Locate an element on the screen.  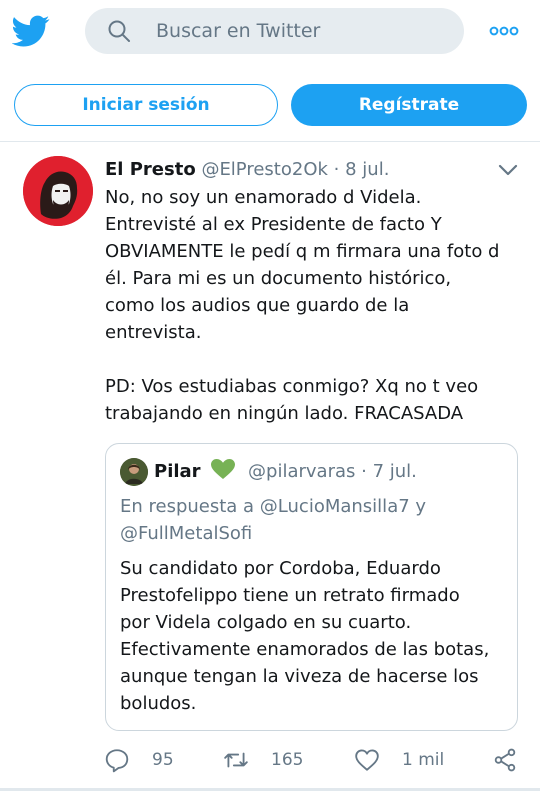
avatar-illustration is located at coordinates (58, 191).